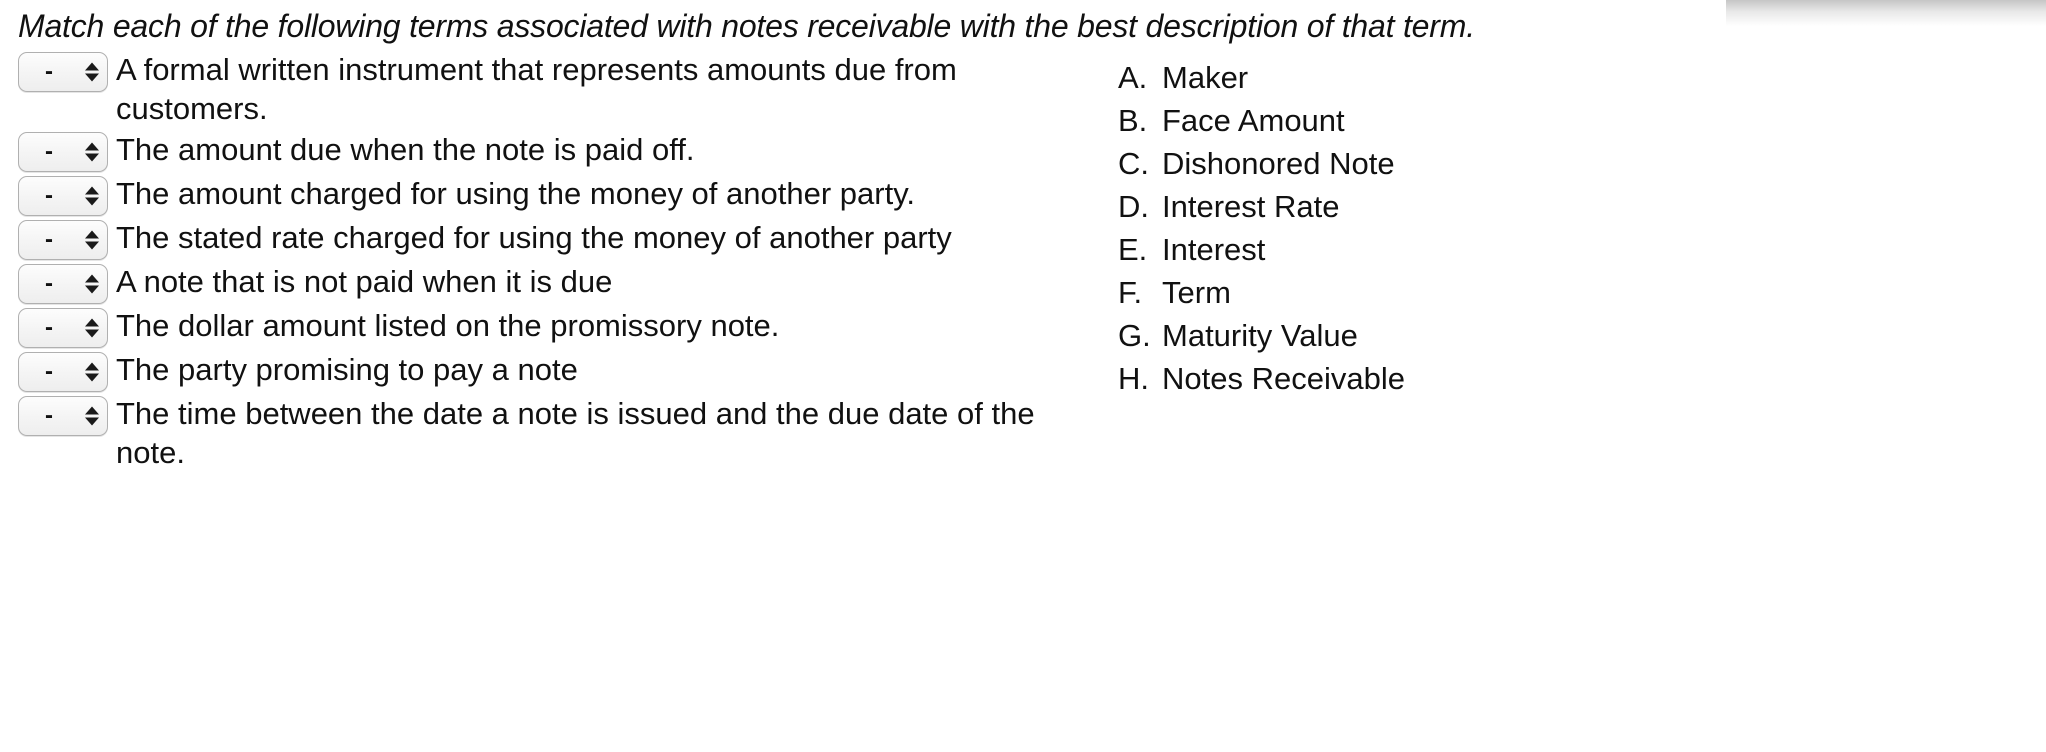  I want to click on term-letter-a: A., so click(1133, 77).